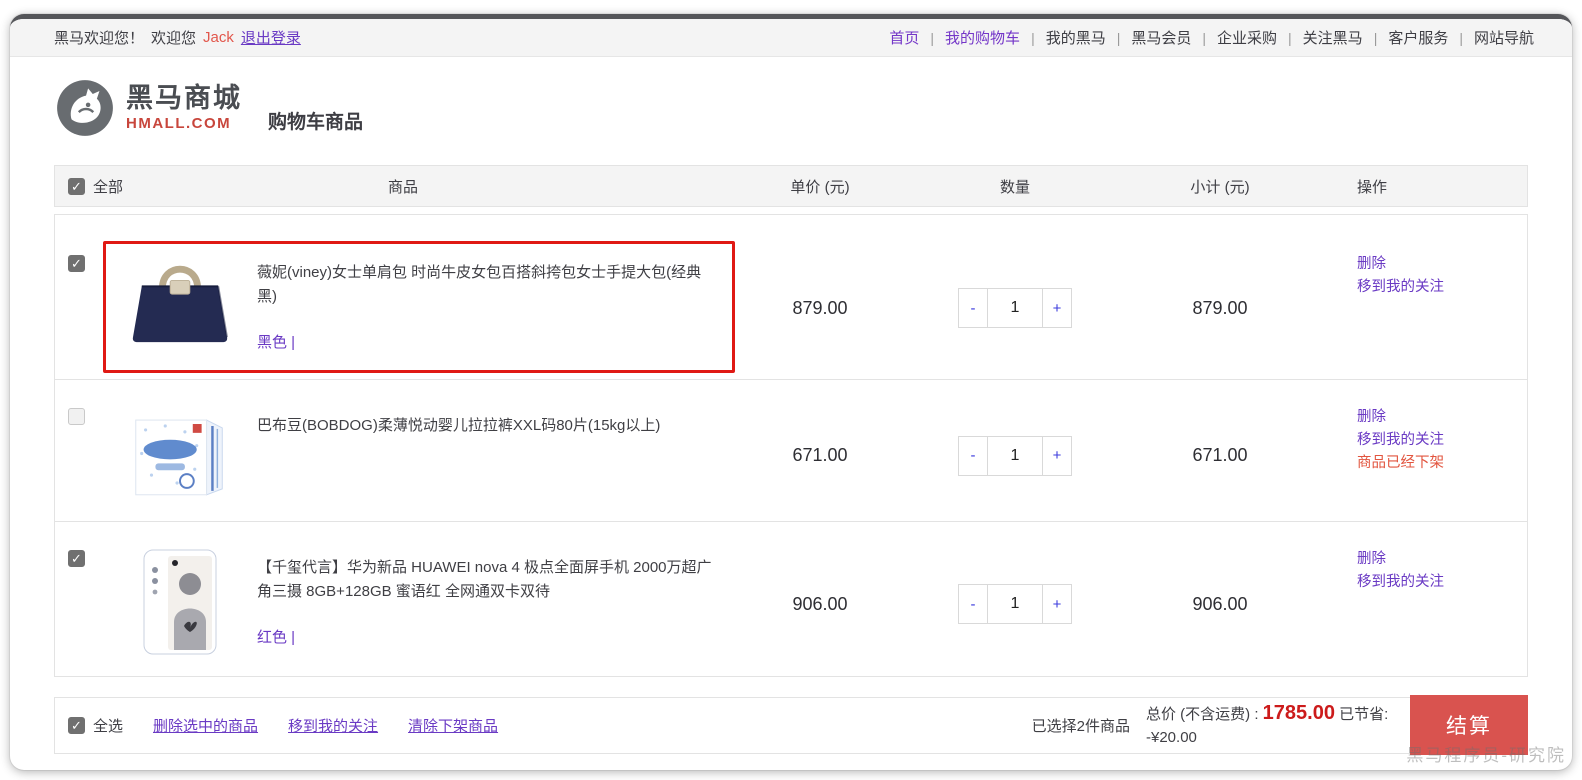 This screenshot has height=780, width=1582. Describe the element at coordinates (276, 343) in the screenshot. I see `product-variant-link: 黑色 |` at that location.